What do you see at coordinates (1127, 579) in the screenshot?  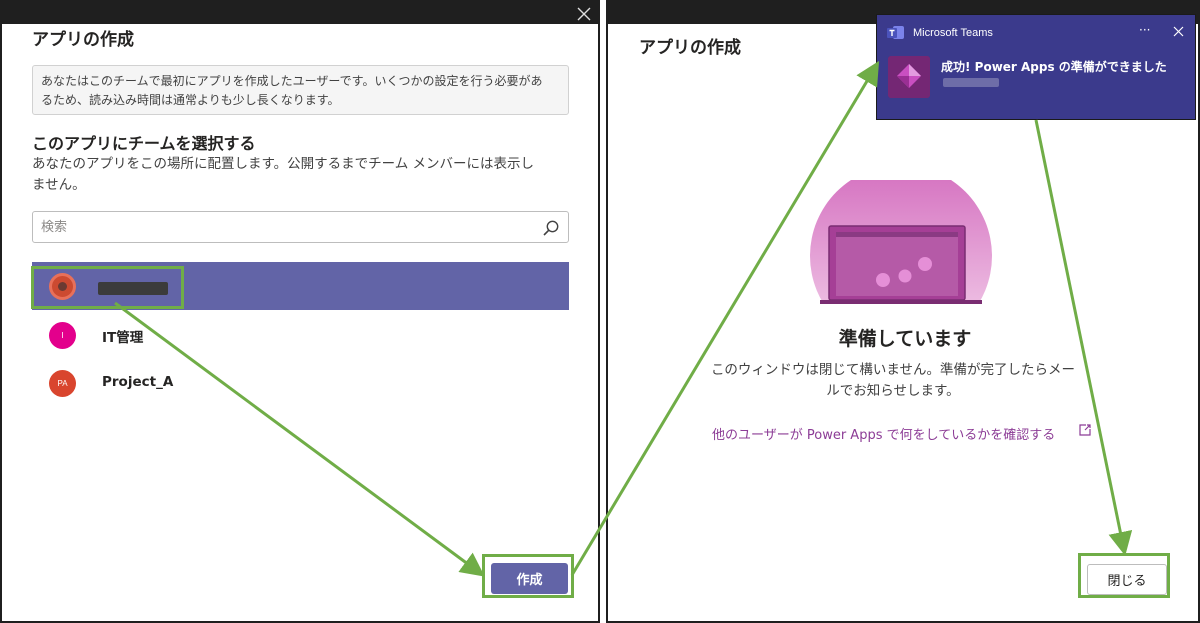 I see `close-button: 閉じる` at bounding box center [1127, 579].